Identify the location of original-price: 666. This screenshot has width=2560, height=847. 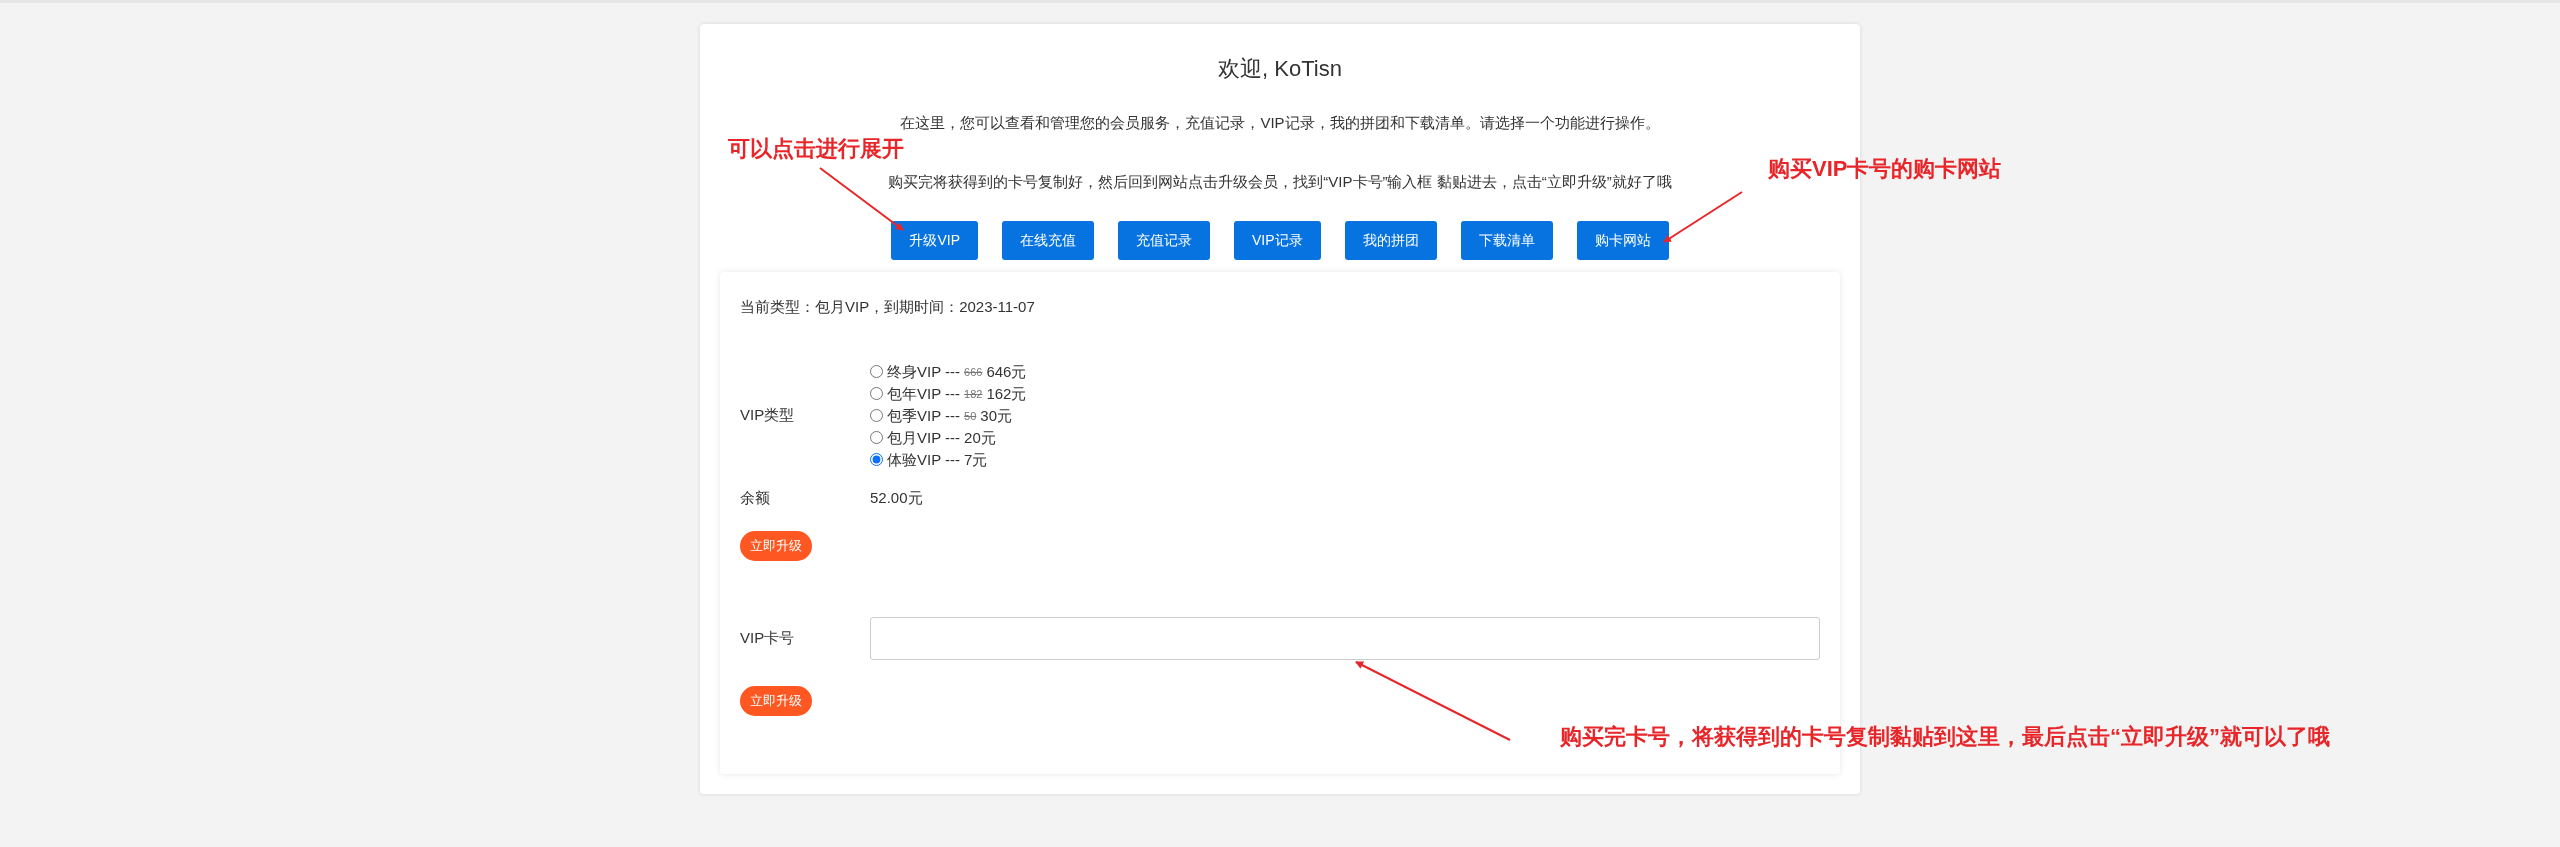
(973, 372).